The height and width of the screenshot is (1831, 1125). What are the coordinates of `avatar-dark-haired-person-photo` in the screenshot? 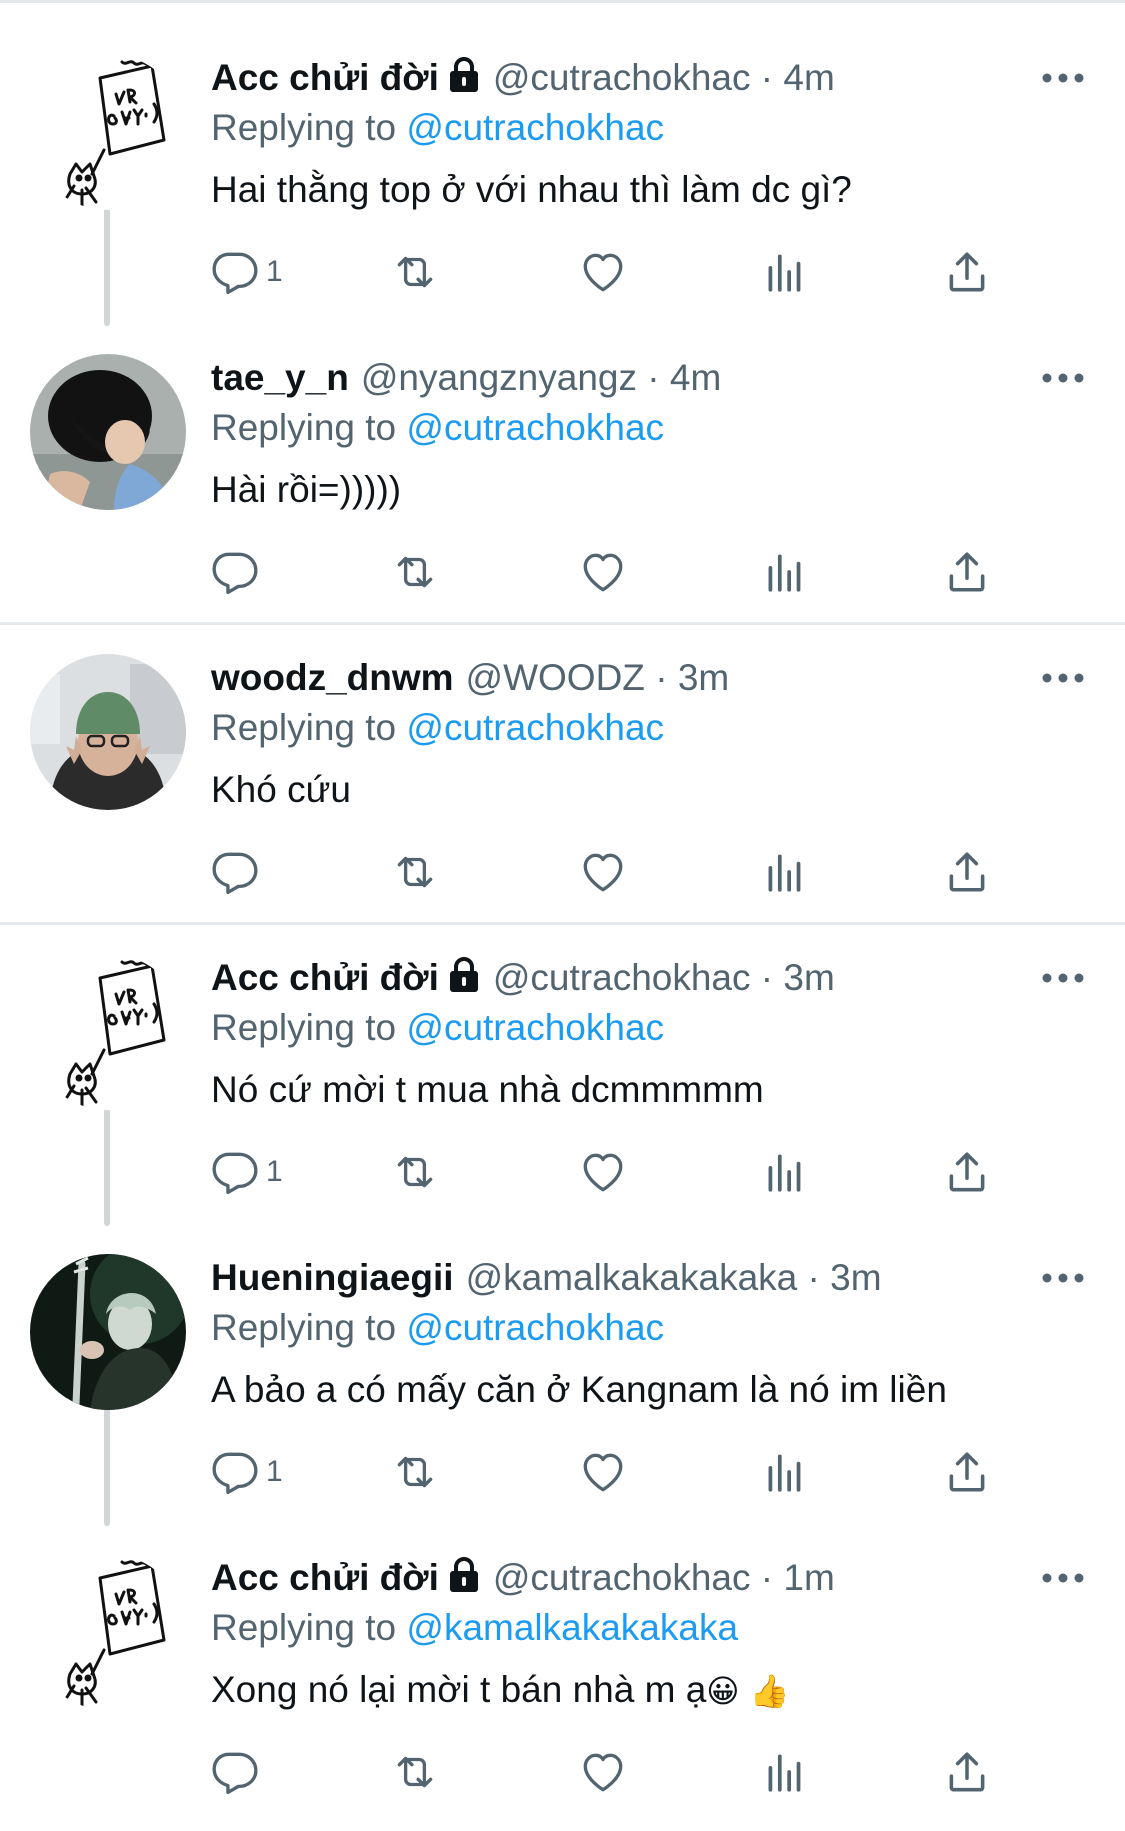 It's located at (108, 432).